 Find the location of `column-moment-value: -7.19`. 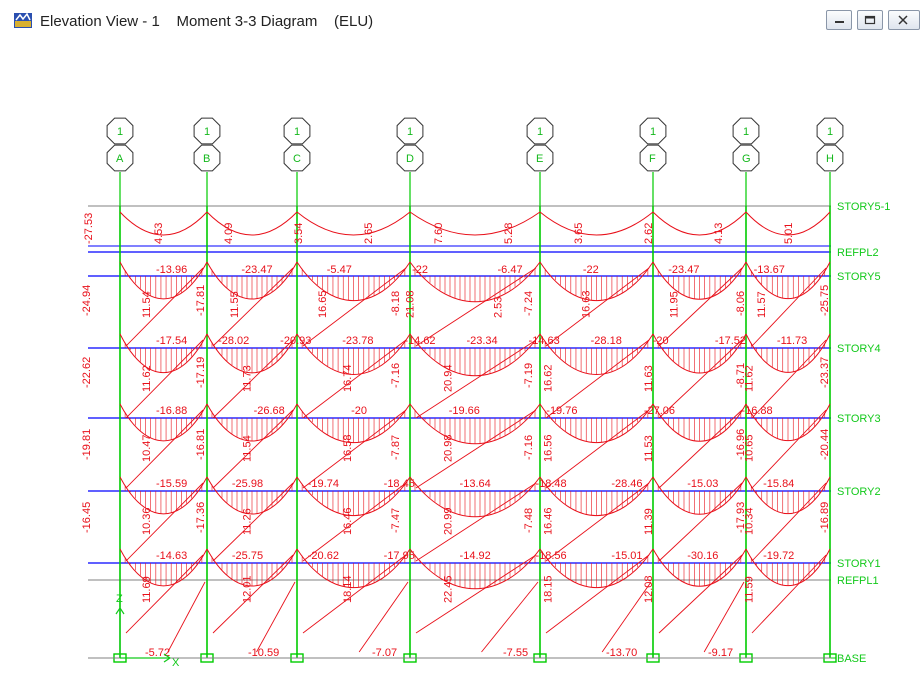

column-moment-value: -7.19 is located at coordinates (529, 375).